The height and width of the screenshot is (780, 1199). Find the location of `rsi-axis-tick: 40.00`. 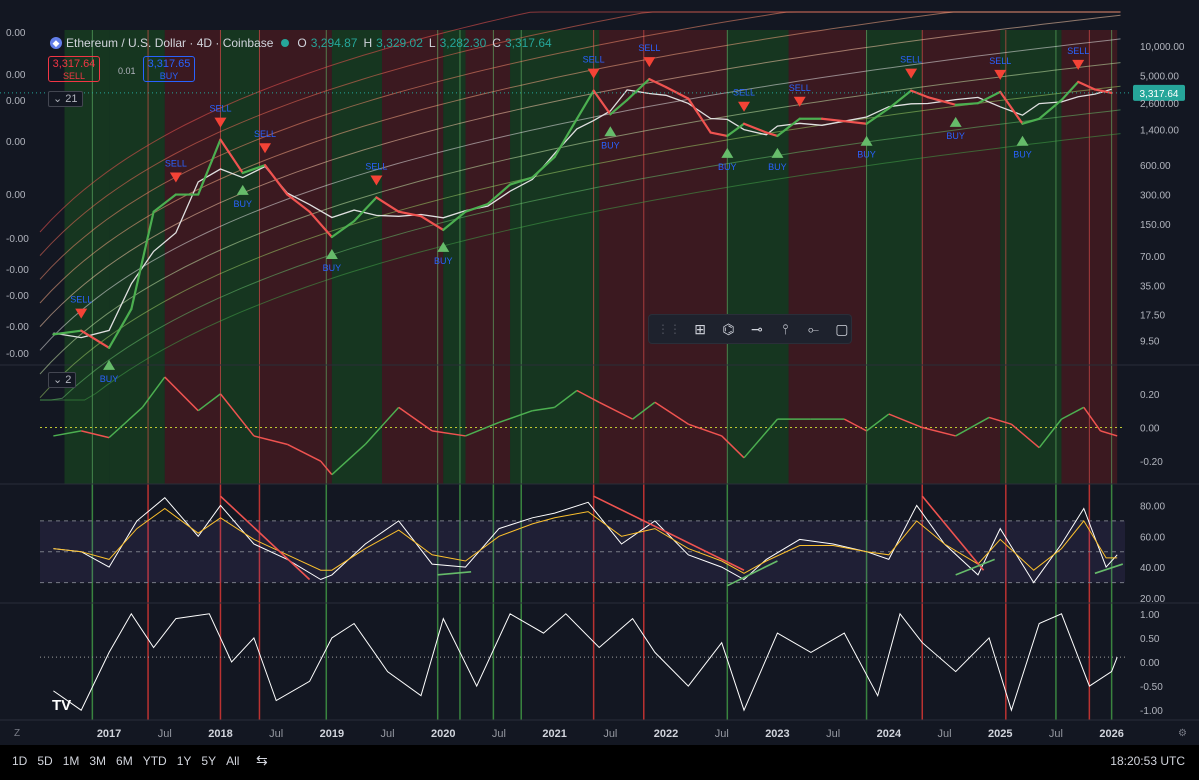

rsi-axis-tick: 40.00 is located at coordinates (1152, 568).